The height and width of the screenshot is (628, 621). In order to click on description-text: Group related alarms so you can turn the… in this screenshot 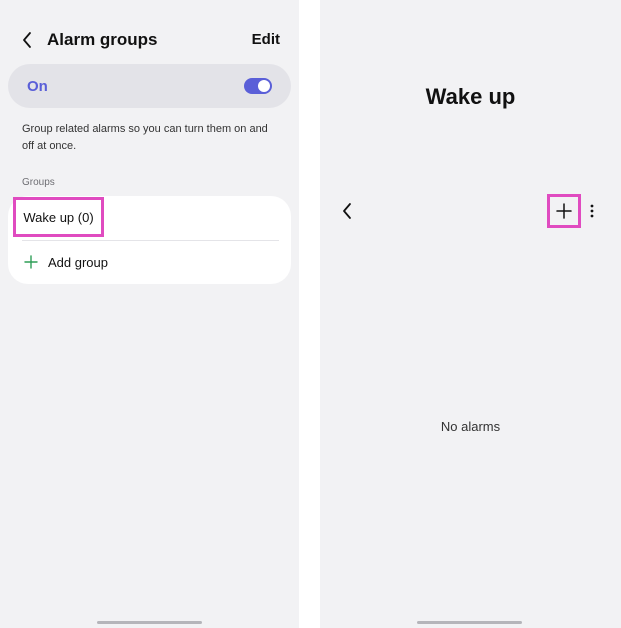, I will do `click(145, 137)`.